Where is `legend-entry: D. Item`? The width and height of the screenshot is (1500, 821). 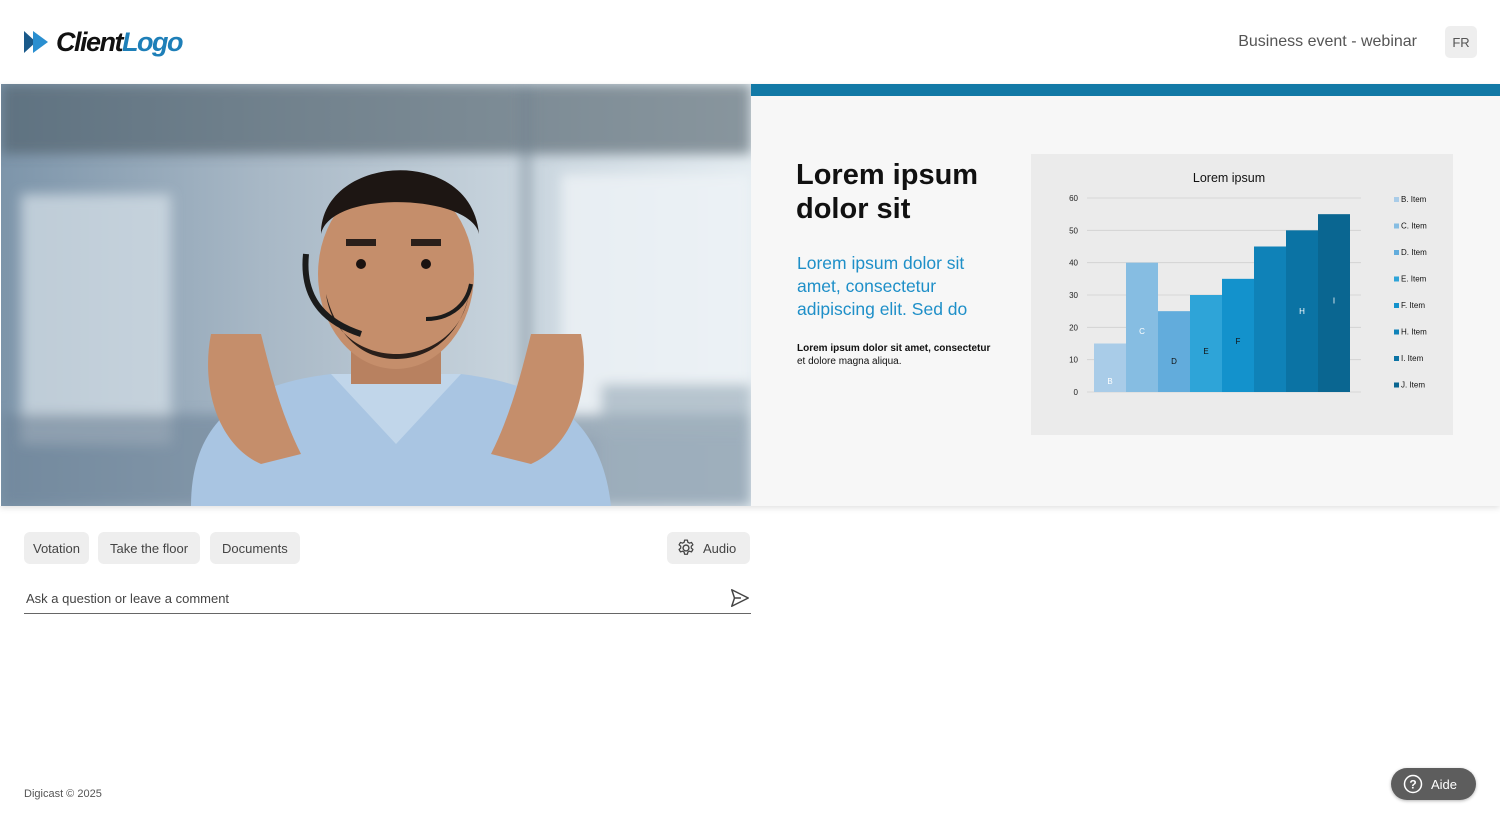
legend-entry: D. Item is located at coordinates (1414, 252).